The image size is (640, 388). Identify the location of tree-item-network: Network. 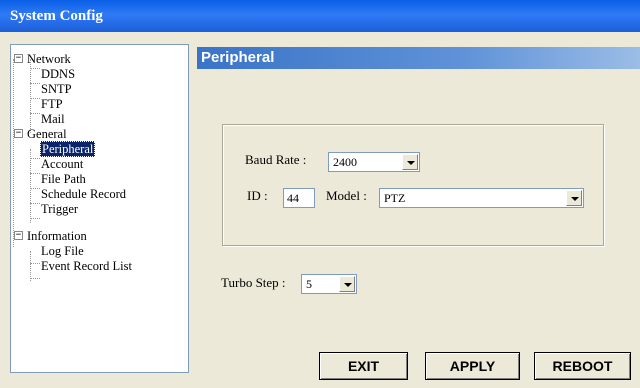
(49, 59).